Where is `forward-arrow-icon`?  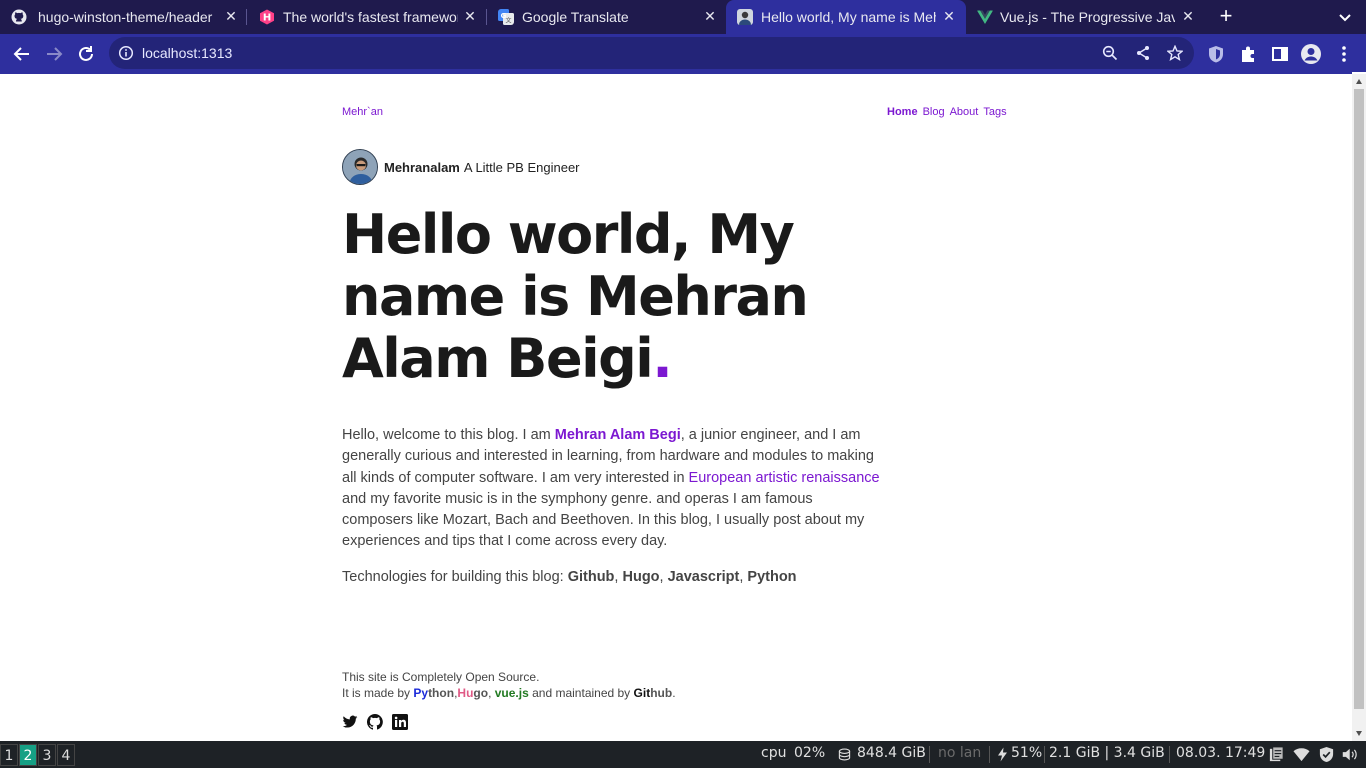
forward-arrow-icon is located at coordinates (54, 54).